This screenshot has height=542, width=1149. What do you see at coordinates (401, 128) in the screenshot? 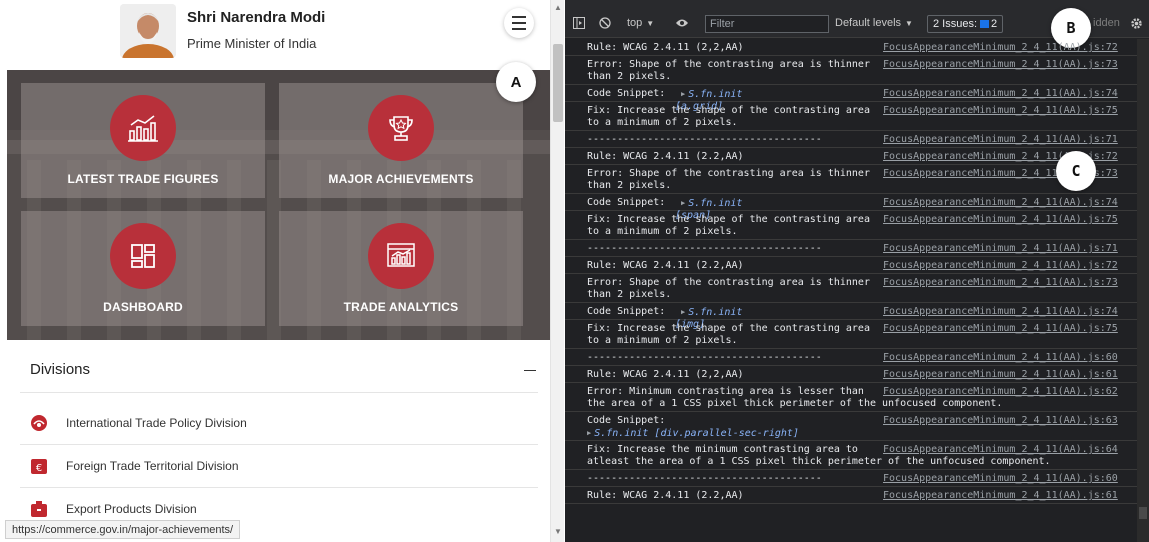
I see `trophy-icon` at bounding box center [401, 128].